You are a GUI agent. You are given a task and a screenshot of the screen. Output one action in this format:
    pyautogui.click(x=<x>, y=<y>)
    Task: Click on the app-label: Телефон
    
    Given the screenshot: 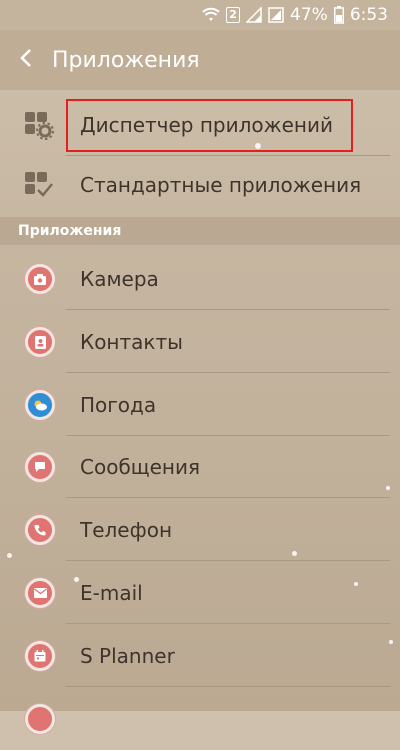 What is the action you would take?
    pyautogui.click(x=126, y=530)
    